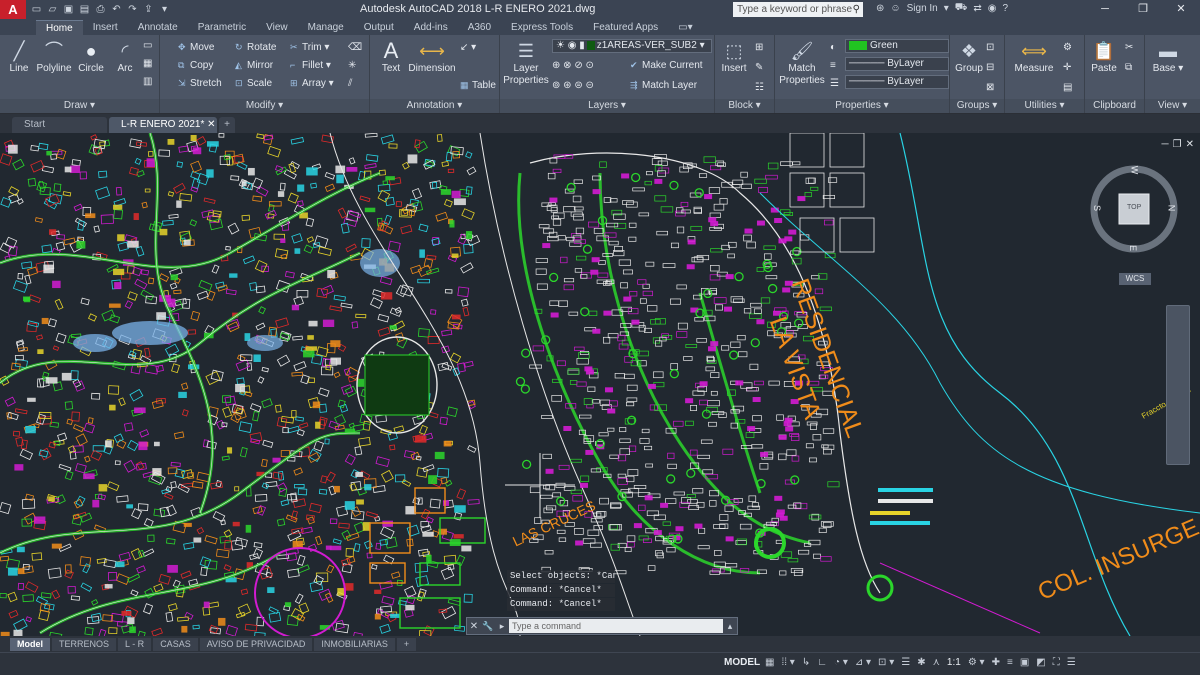  I want to click on binoculars-icon: ⊛, so click(880, 8).